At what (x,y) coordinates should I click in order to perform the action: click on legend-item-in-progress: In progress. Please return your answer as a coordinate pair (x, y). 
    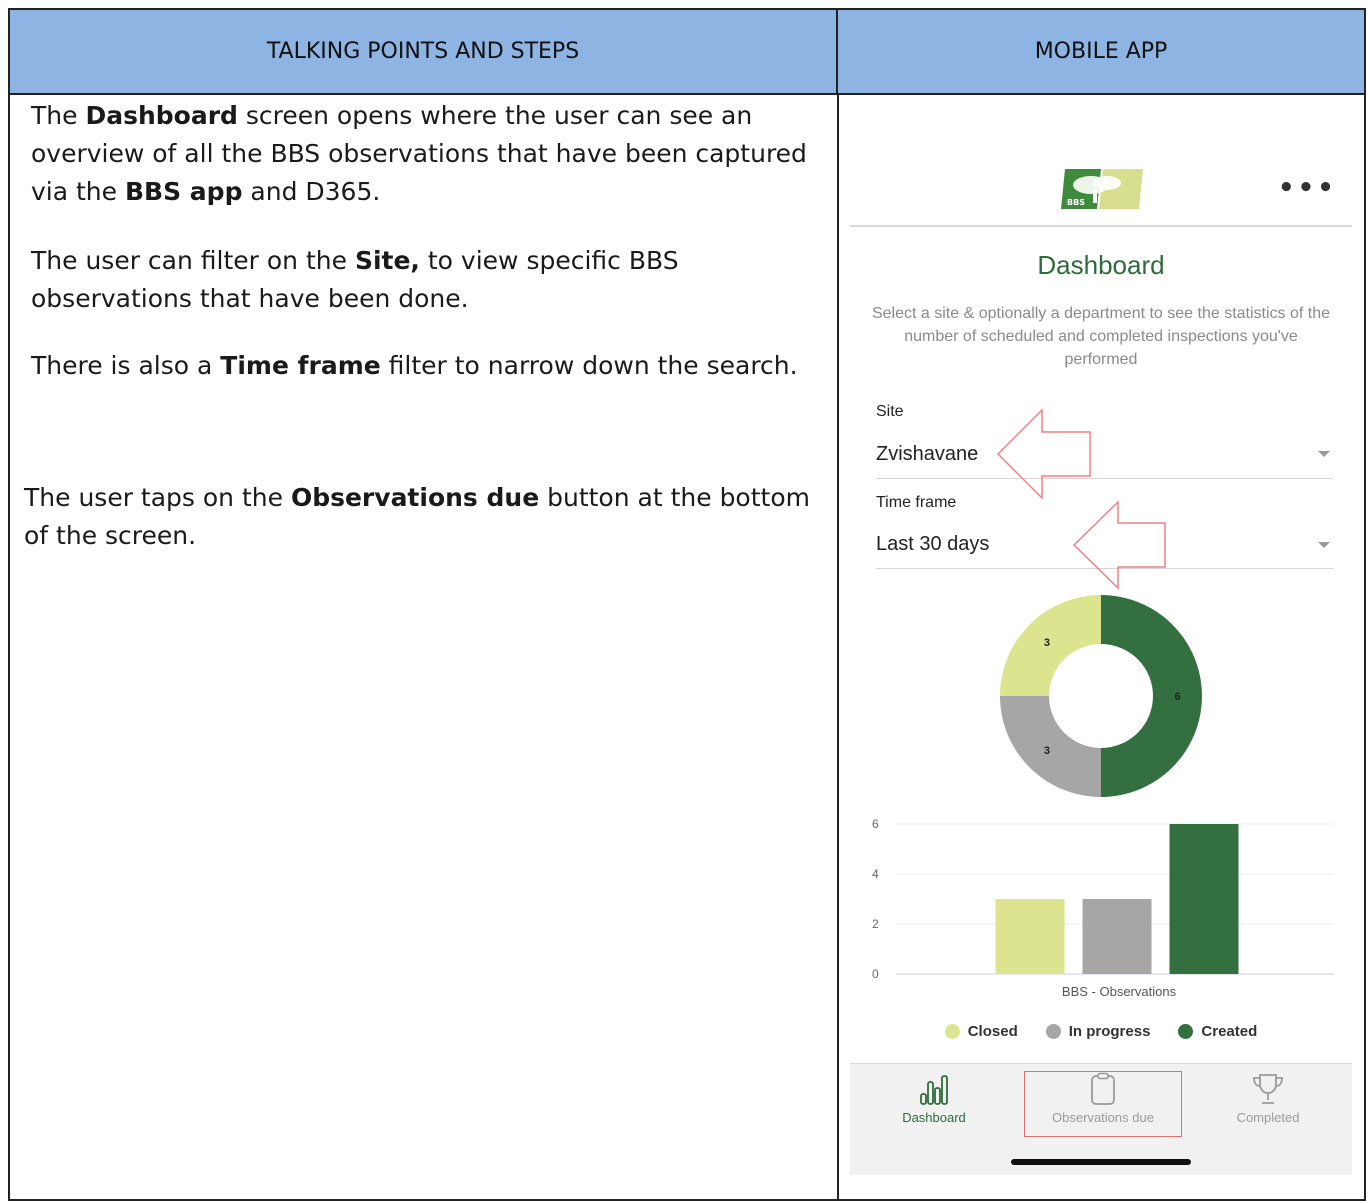
    Looking at the image, I should click on (1098, 1031).